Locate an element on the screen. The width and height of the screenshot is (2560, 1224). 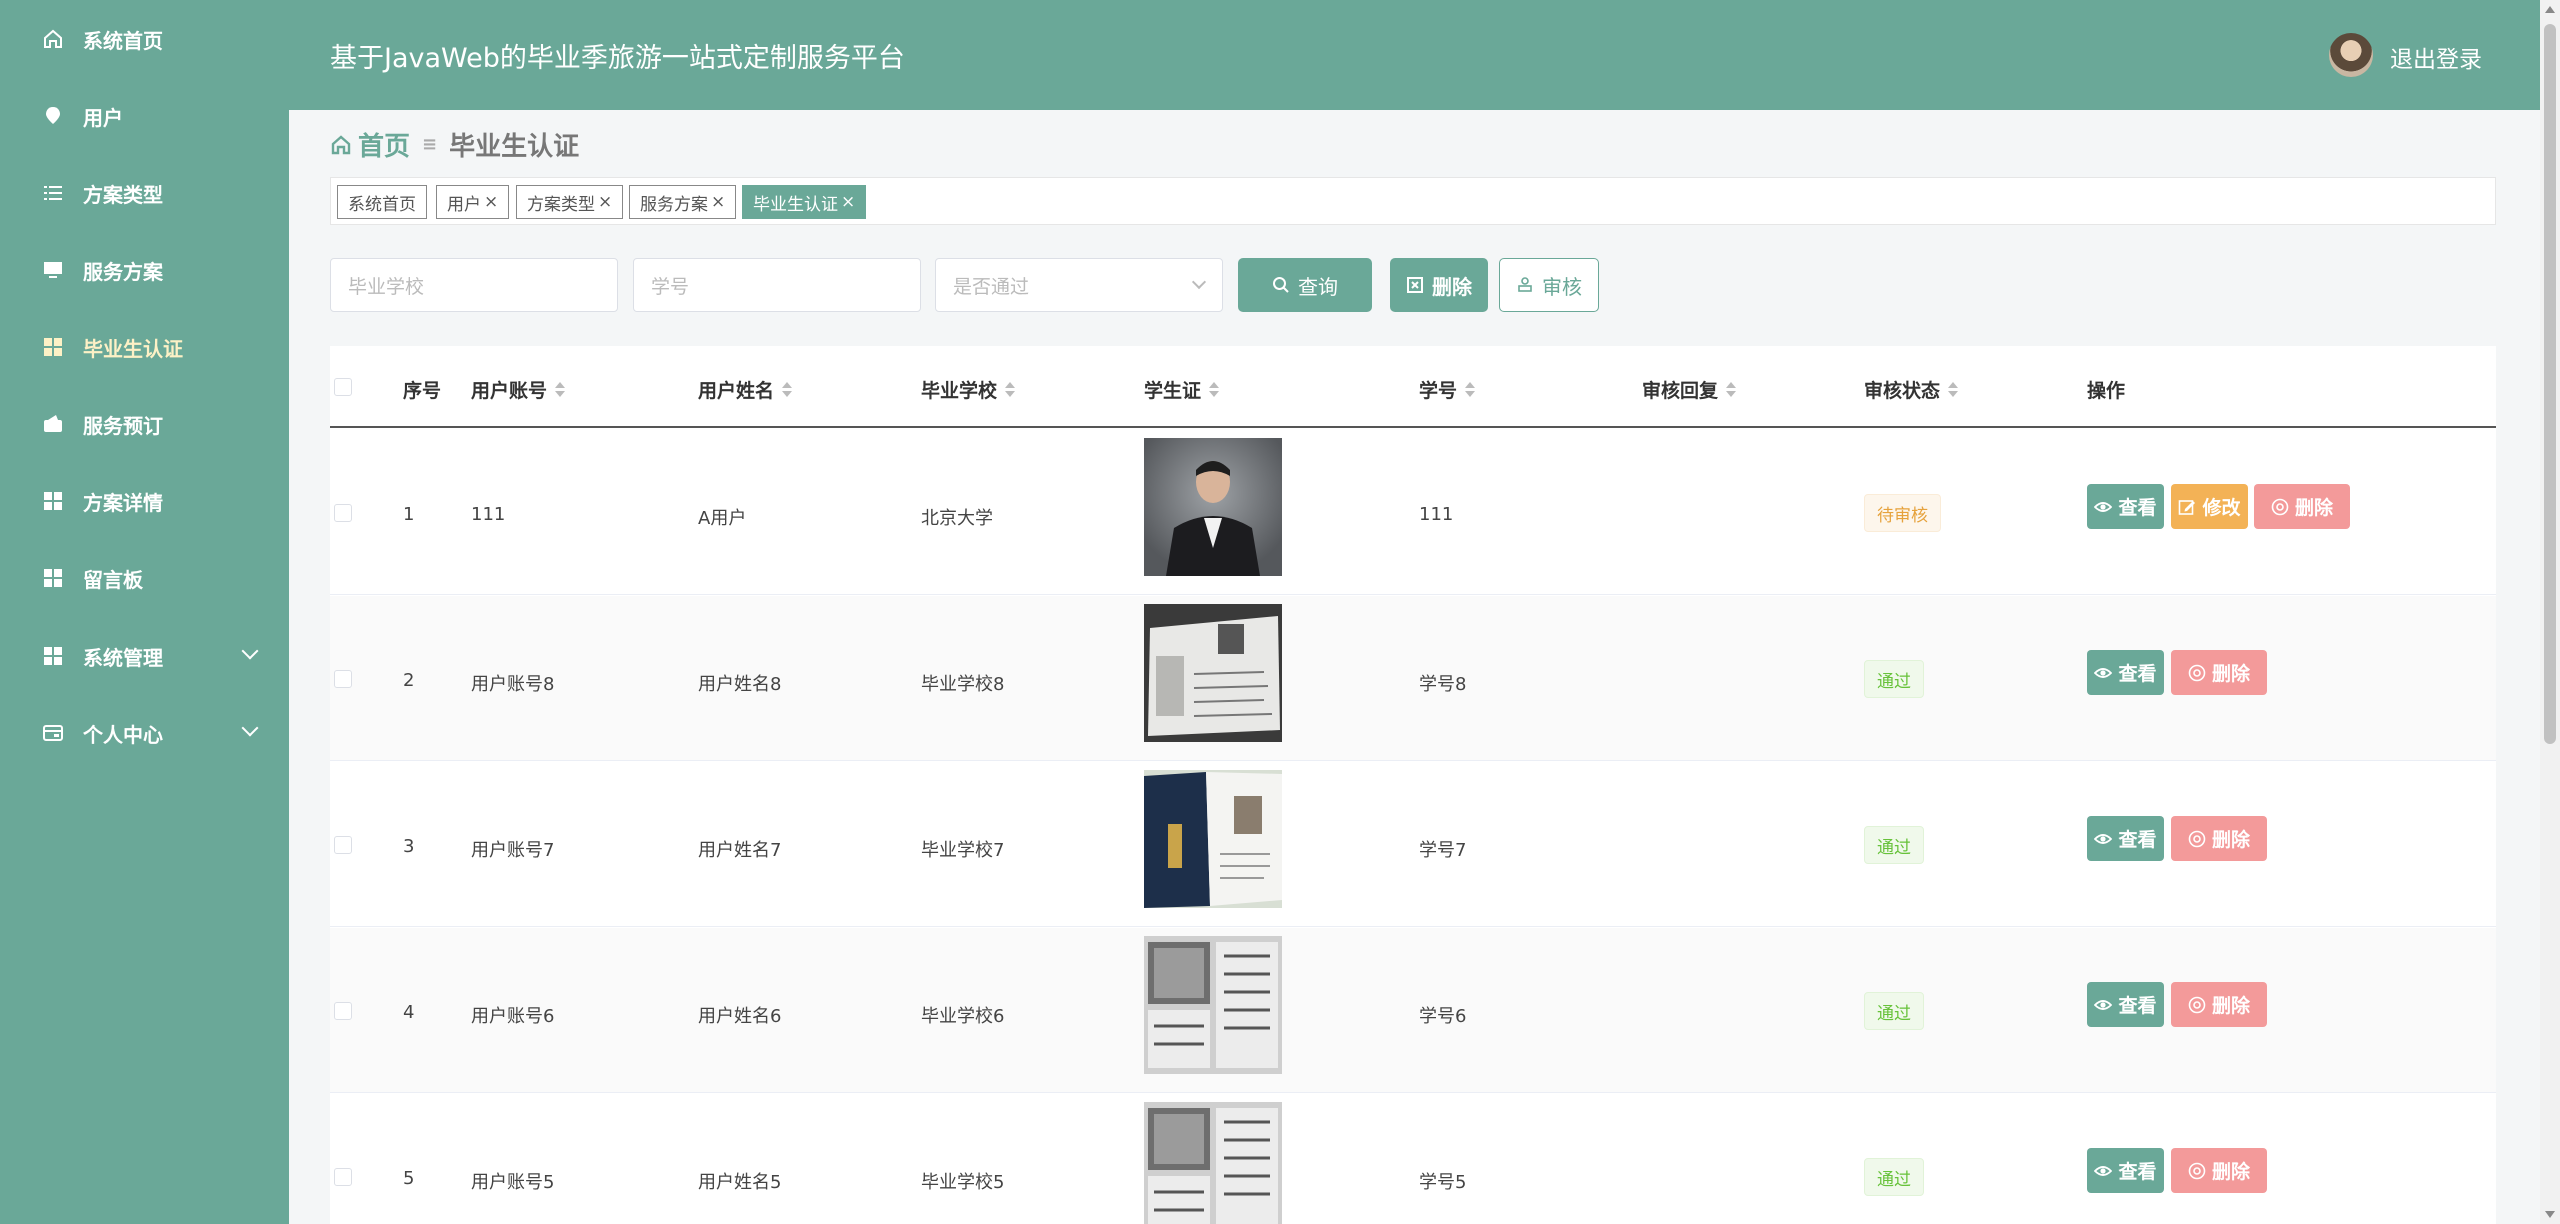
logout-button: 退出登录 is located at coordinates (2436, 57).